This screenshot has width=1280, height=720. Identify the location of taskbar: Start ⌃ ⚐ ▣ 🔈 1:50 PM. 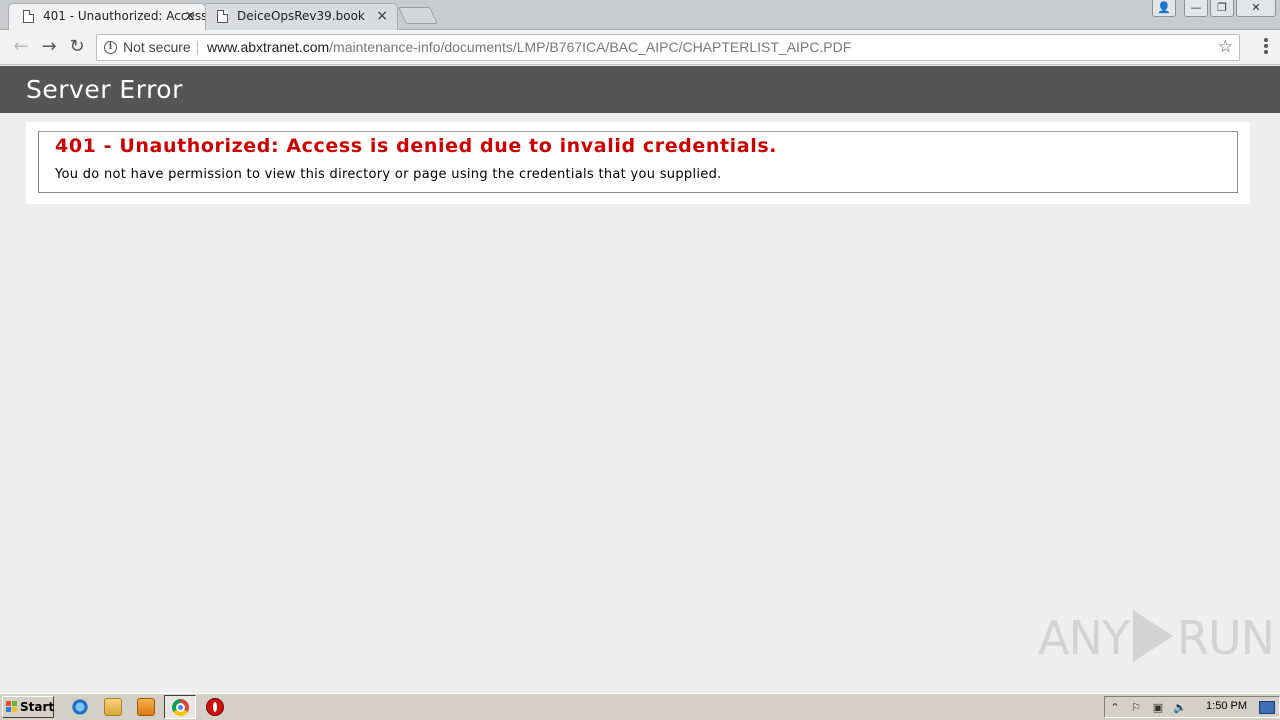
(640, 706).